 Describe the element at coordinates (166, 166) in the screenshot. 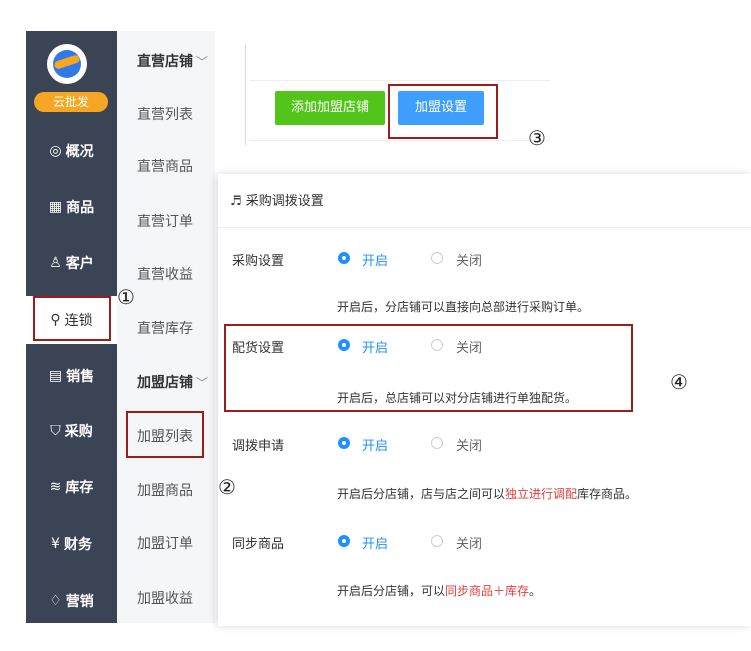

I see `subnav-item-direct-products: 直营商品` at that location.